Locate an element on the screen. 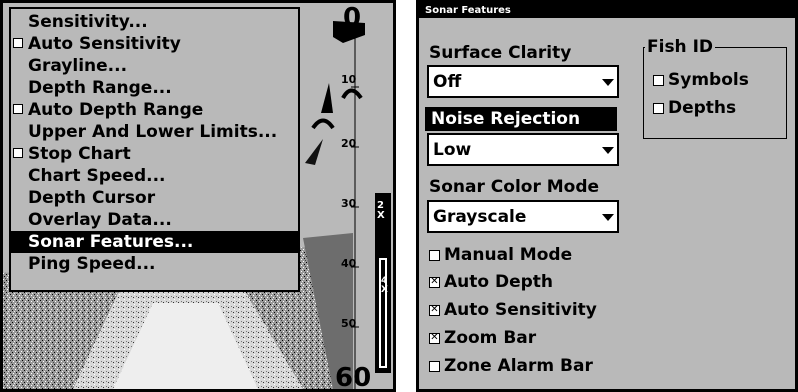  depth-label-10: 10 is located at coordinates (349, 79).